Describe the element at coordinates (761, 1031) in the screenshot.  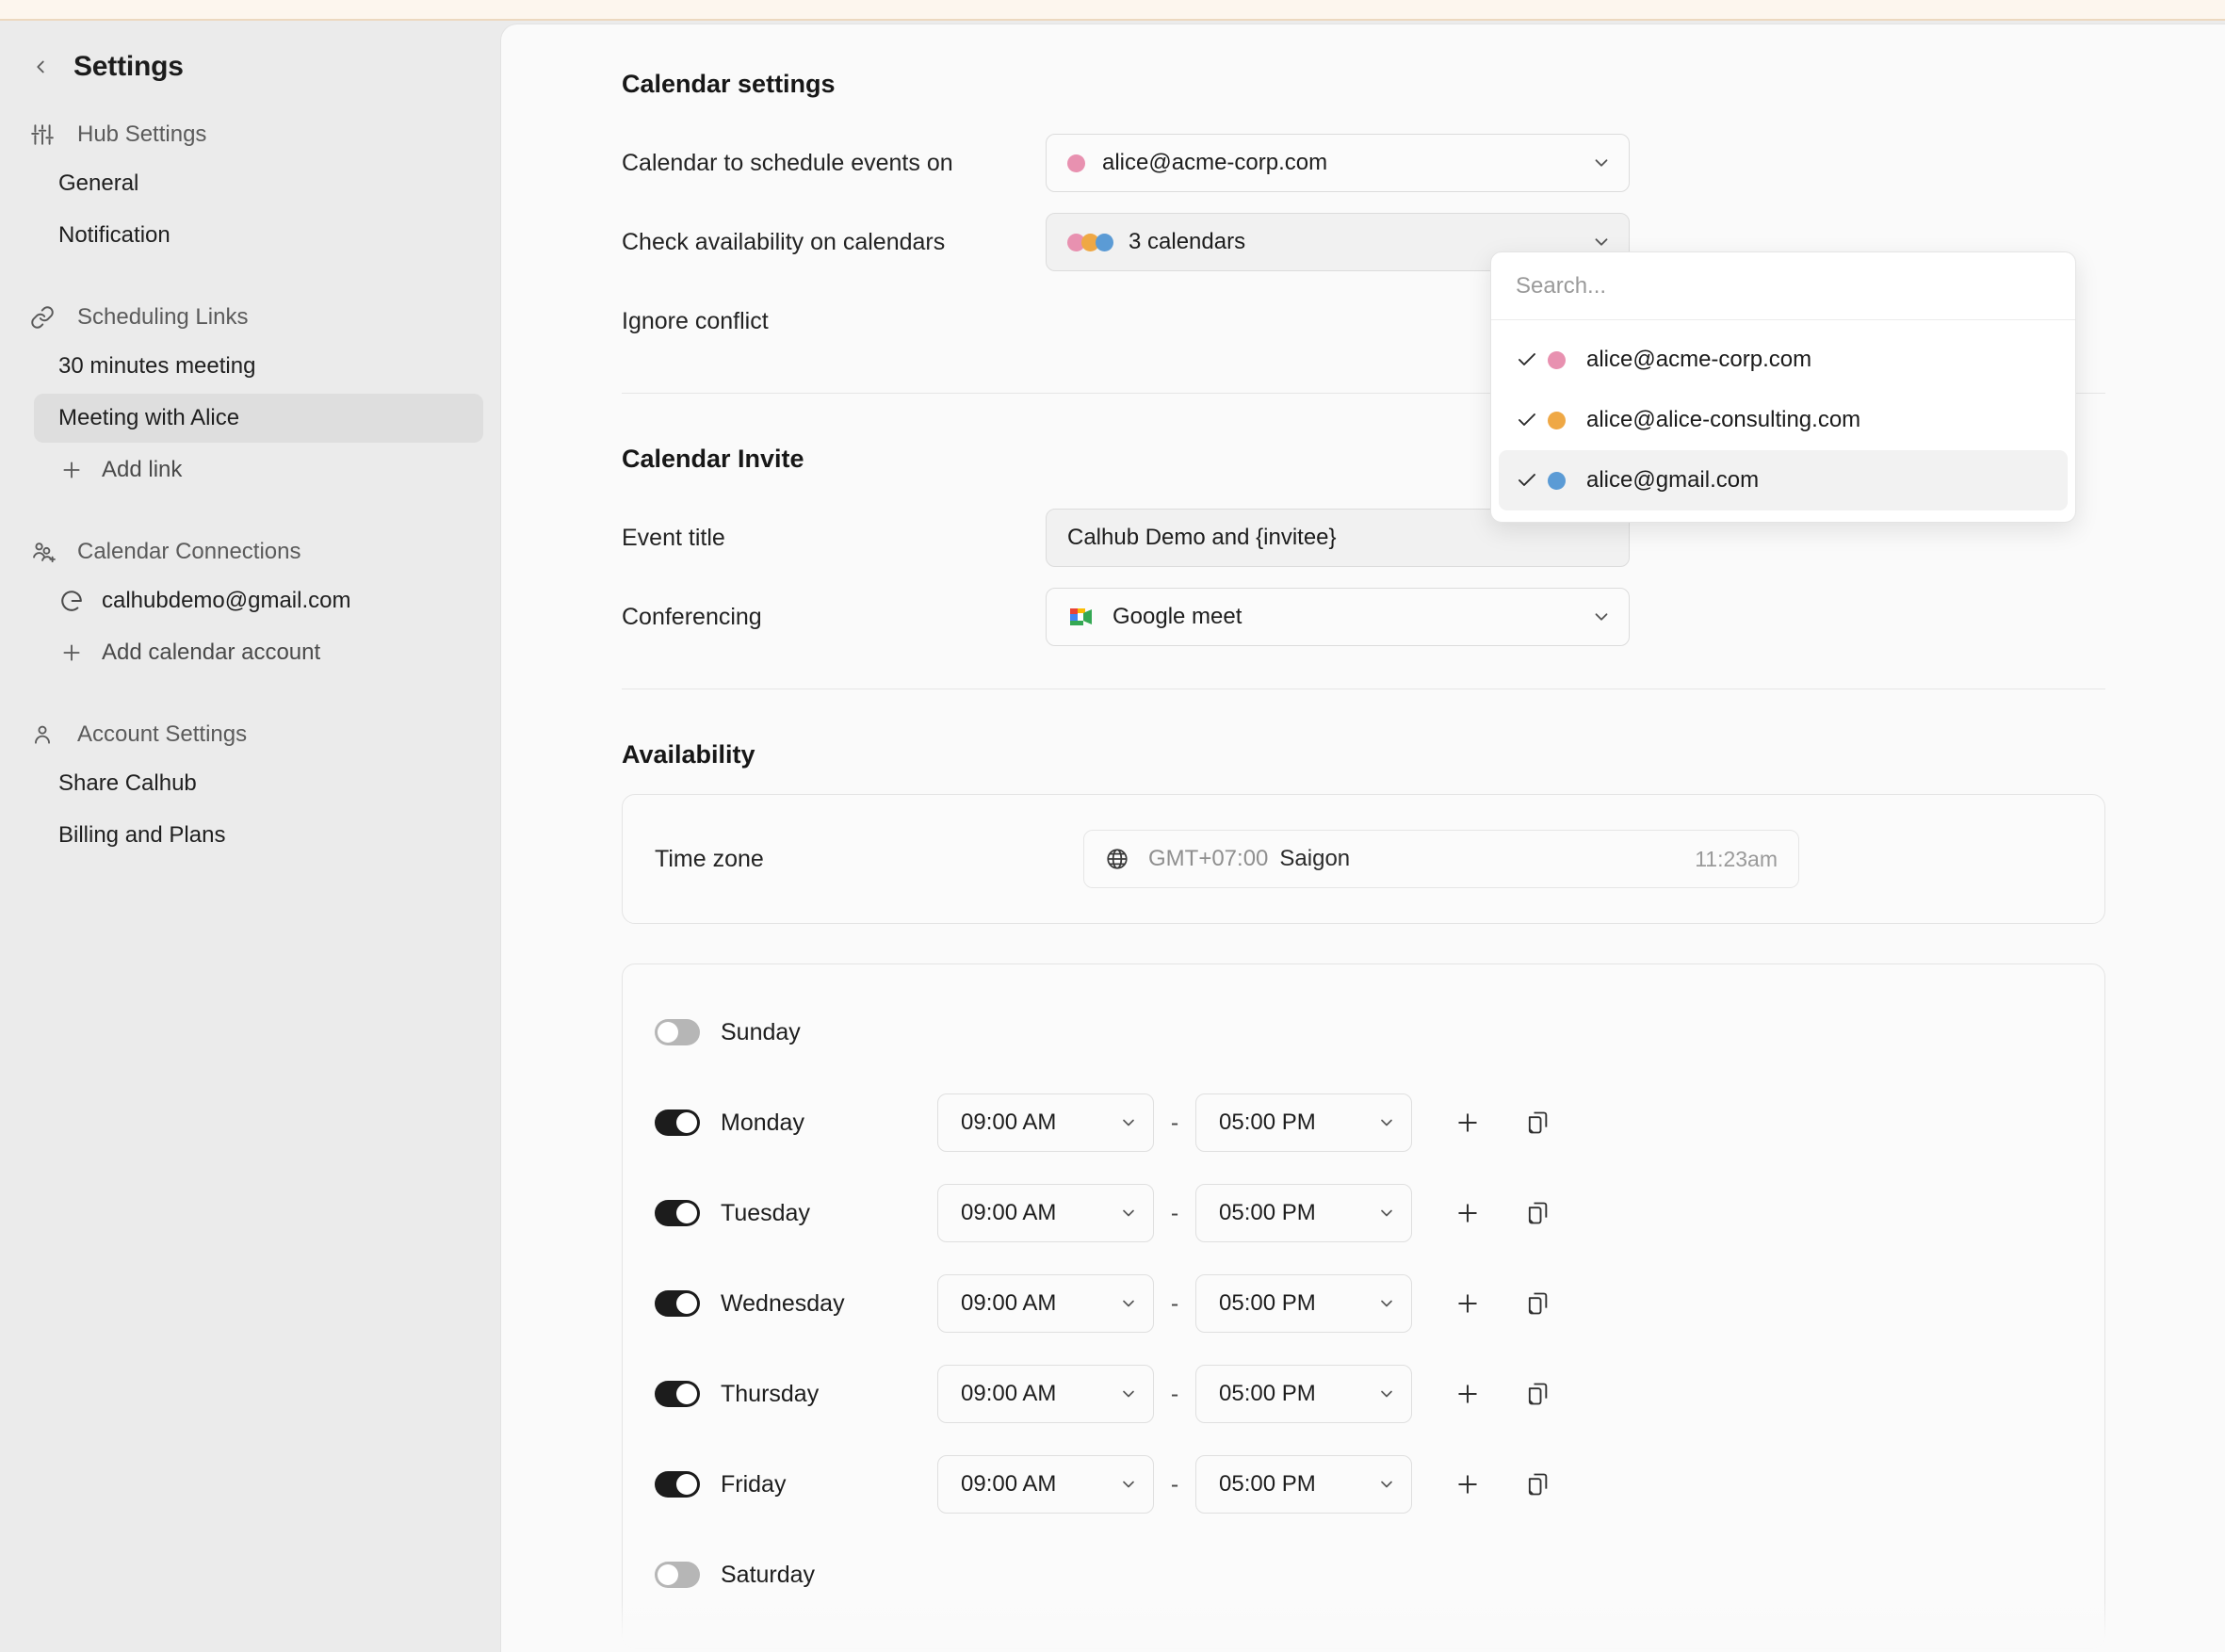
I see `day-label: Sunday` at that location.